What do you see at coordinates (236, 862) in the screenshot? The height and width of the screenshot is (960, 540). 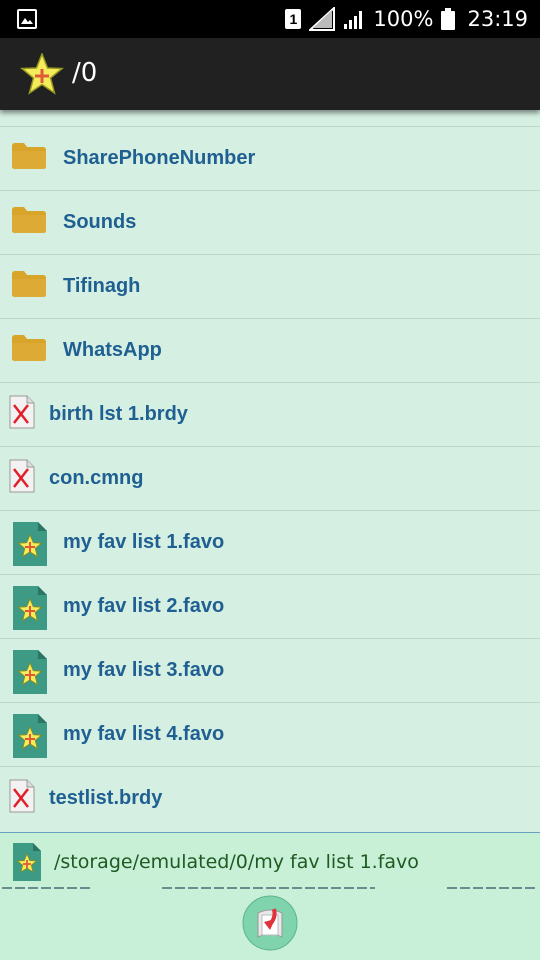 I see `selected-file-path: /storage/emulated/0/my fav list 1.favo` at bounding box center [236, 862].